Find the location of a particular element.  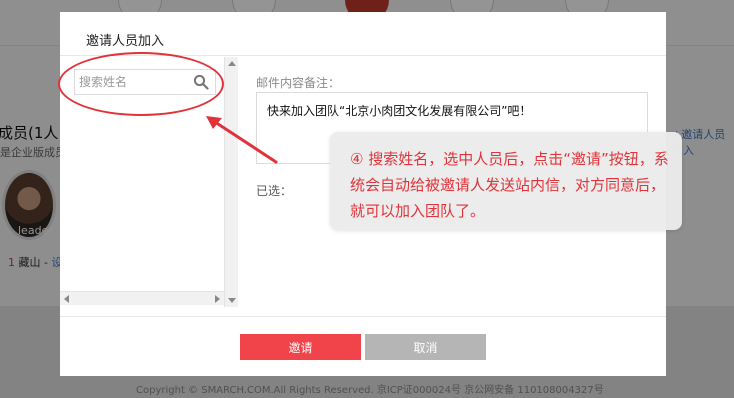

cancel-button: 取消 is located at coordinates (425, 347).